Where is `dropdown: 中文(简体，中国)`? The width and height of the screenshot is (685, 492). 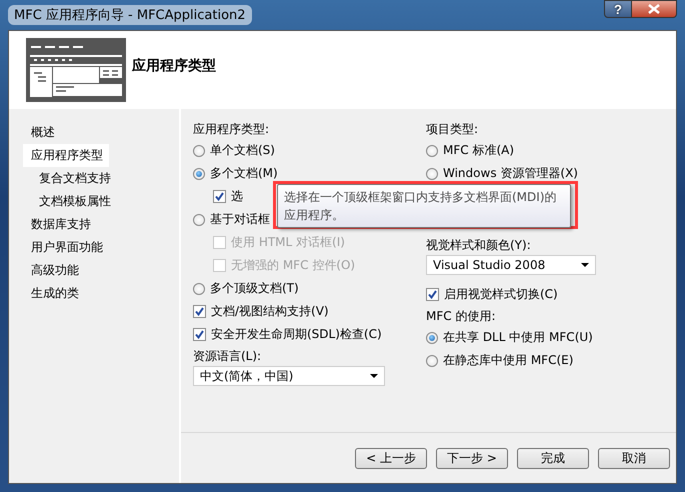 dropdown: 中文(简体，中国) is located at coordinates (289, 376).